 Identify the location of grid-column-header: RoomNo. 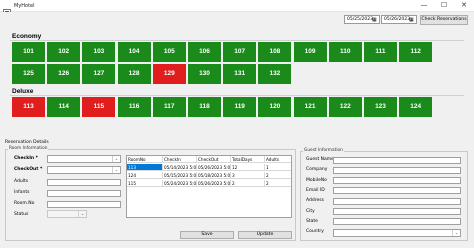
(145, 159).